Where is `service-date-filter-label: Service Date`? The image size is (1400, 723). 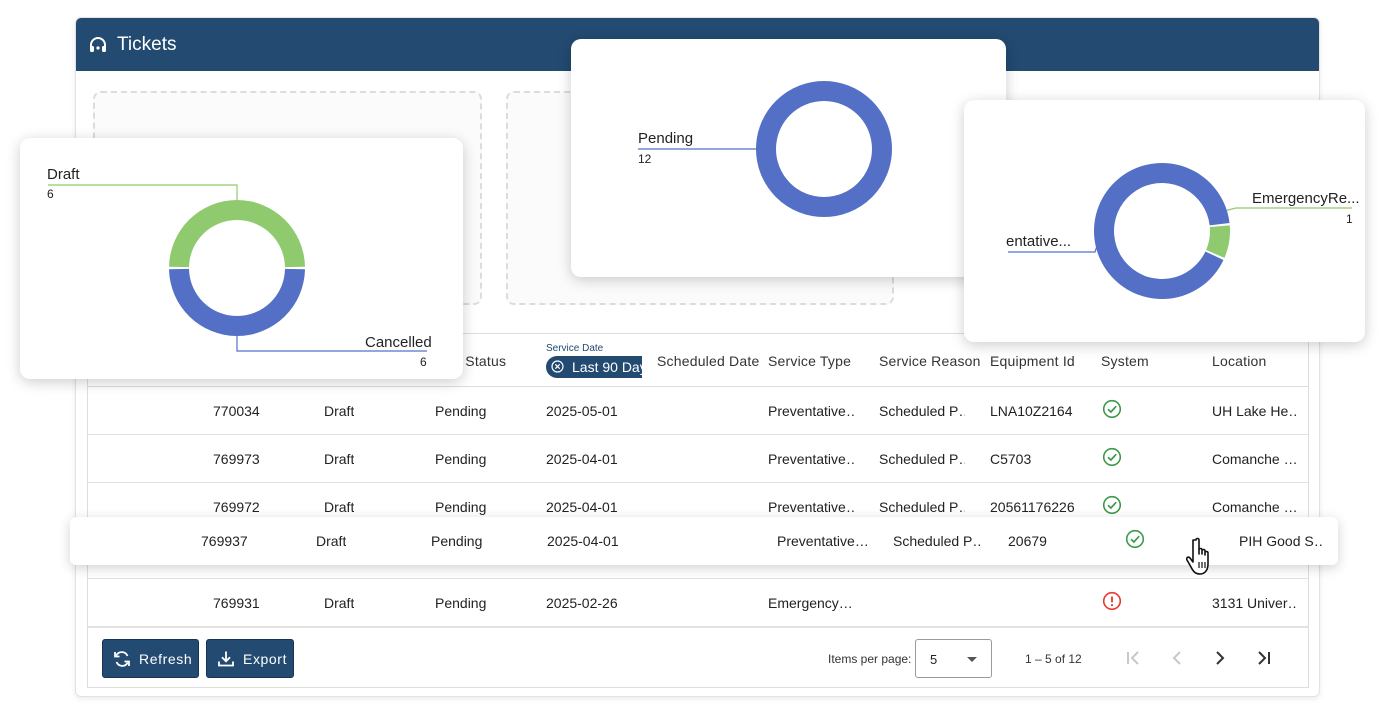 service-date-filter-label: Service Date is located at coordinates (575, 348).